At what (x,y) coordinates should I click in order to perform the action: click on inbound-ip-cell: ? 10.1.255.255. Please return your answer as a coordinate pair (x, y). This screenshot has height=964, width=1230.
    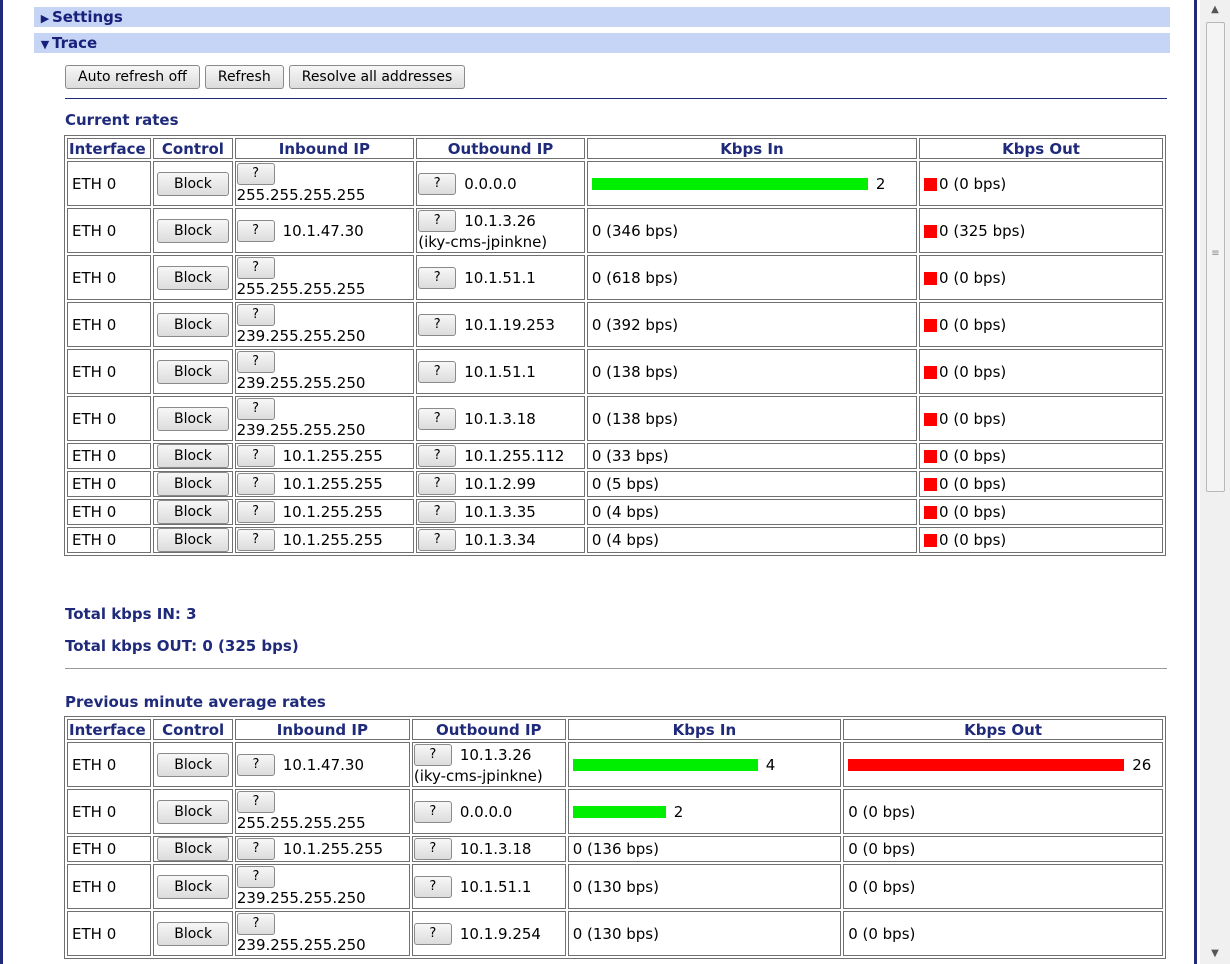
    Looking at the image, I should click on (324, 484).